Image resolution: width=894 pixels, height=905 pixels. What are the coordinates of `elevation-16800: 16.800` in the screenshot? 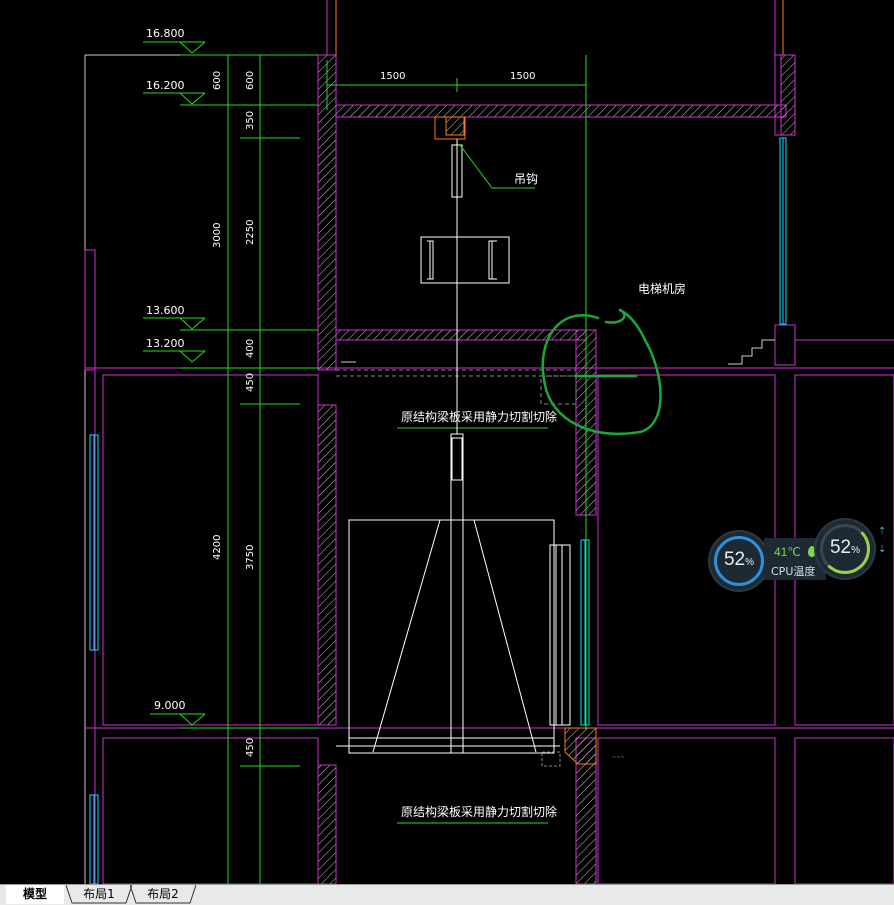 It's located at (165, 33).